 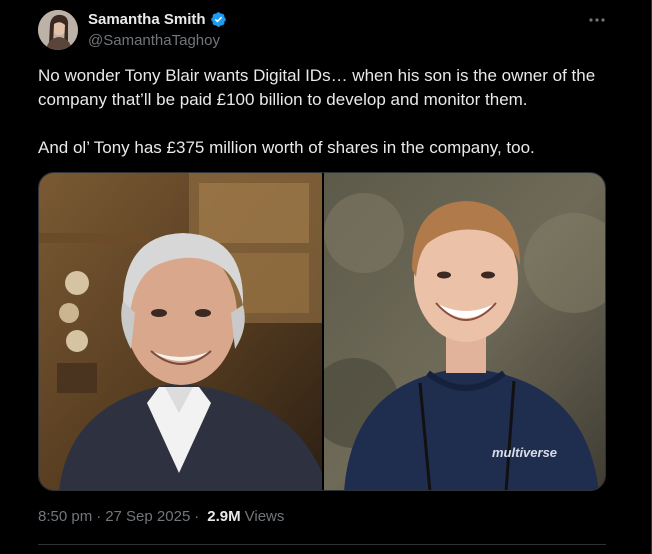 I want to click on tweet-time: 8:50 pm, so click(x=65, y=516).